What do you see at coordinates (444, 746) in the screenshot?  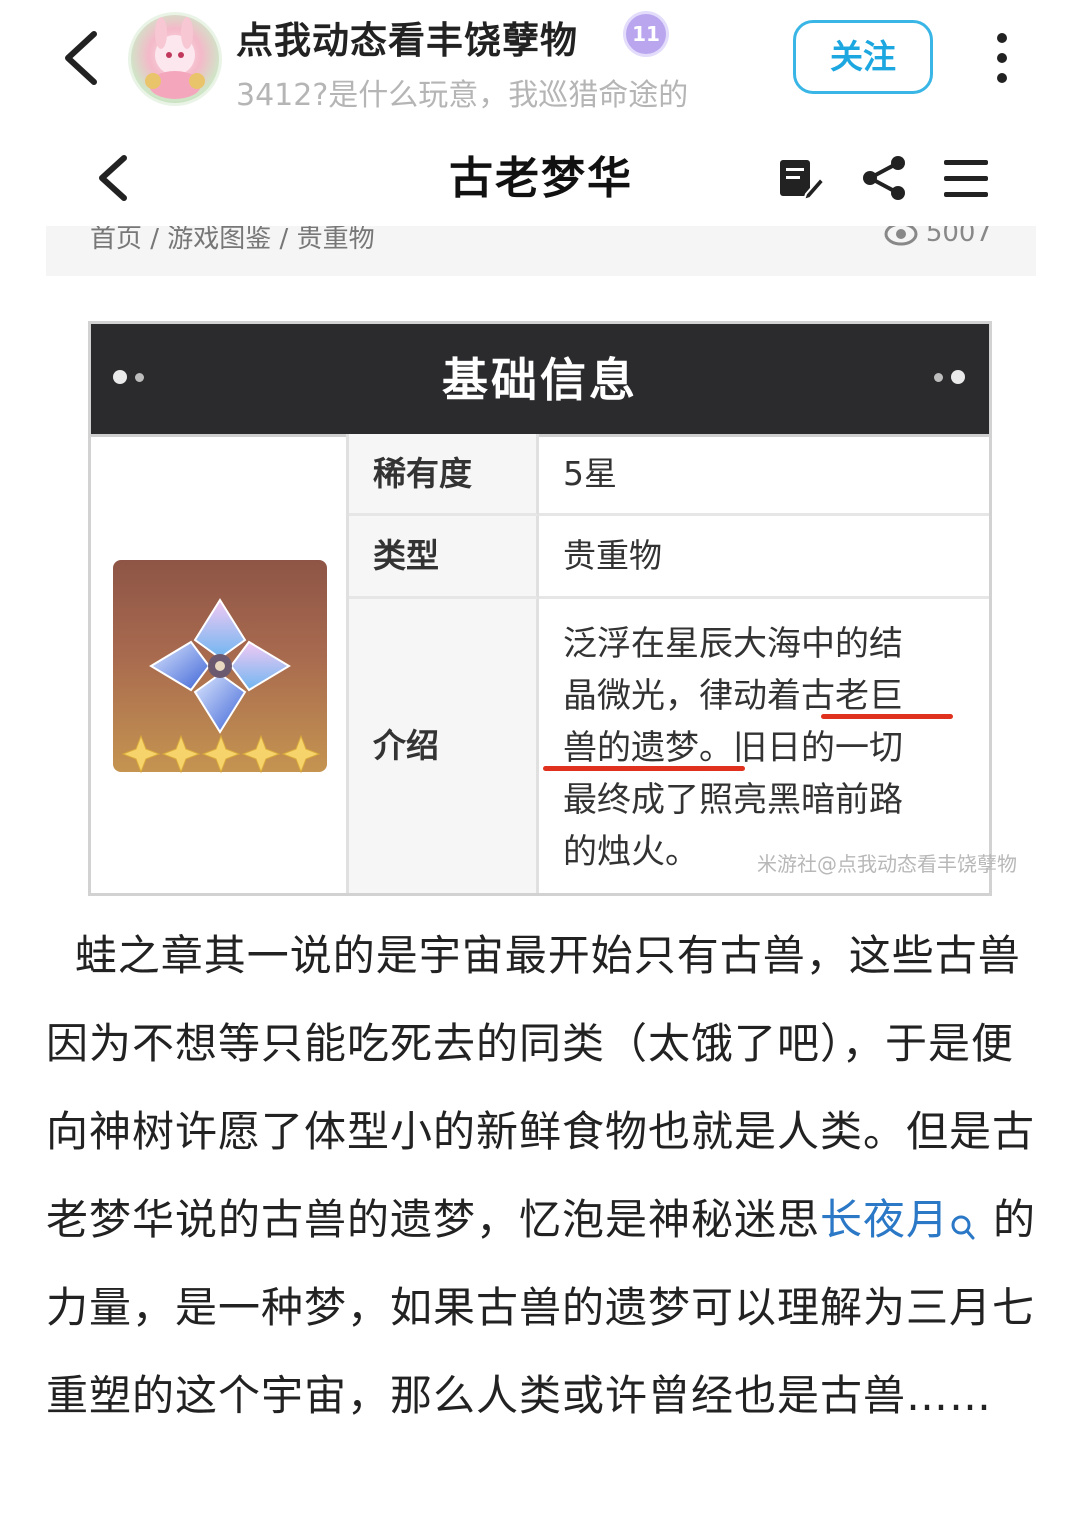 I see `intro-label: 介绍` at bounding box center [444, 746].